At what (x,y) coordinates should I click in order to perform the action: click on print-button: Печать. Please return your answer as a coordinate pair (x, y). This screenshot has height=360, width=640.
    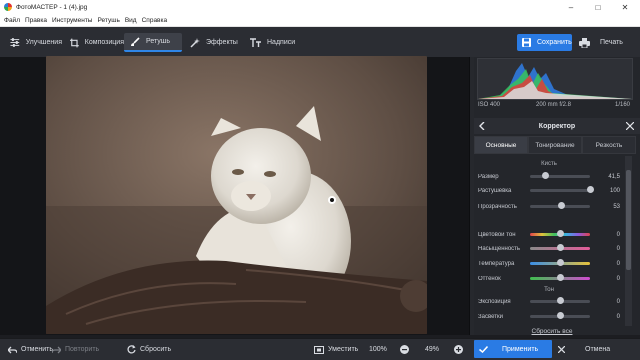
    Looking at the image, I should click on (608, 42).